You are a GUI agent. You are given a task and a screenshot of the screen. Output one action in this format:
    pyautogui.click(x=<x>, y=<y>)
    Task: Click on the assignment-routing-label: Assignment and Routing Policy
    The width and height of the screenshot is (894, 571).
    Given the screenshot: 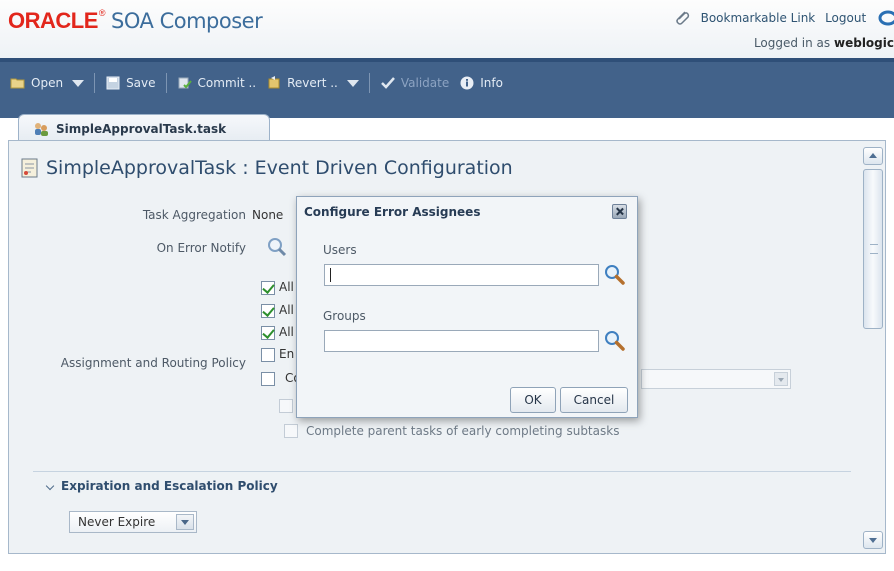 What is the action you would take?
    pyautogui.click(x=153, y=363)
    